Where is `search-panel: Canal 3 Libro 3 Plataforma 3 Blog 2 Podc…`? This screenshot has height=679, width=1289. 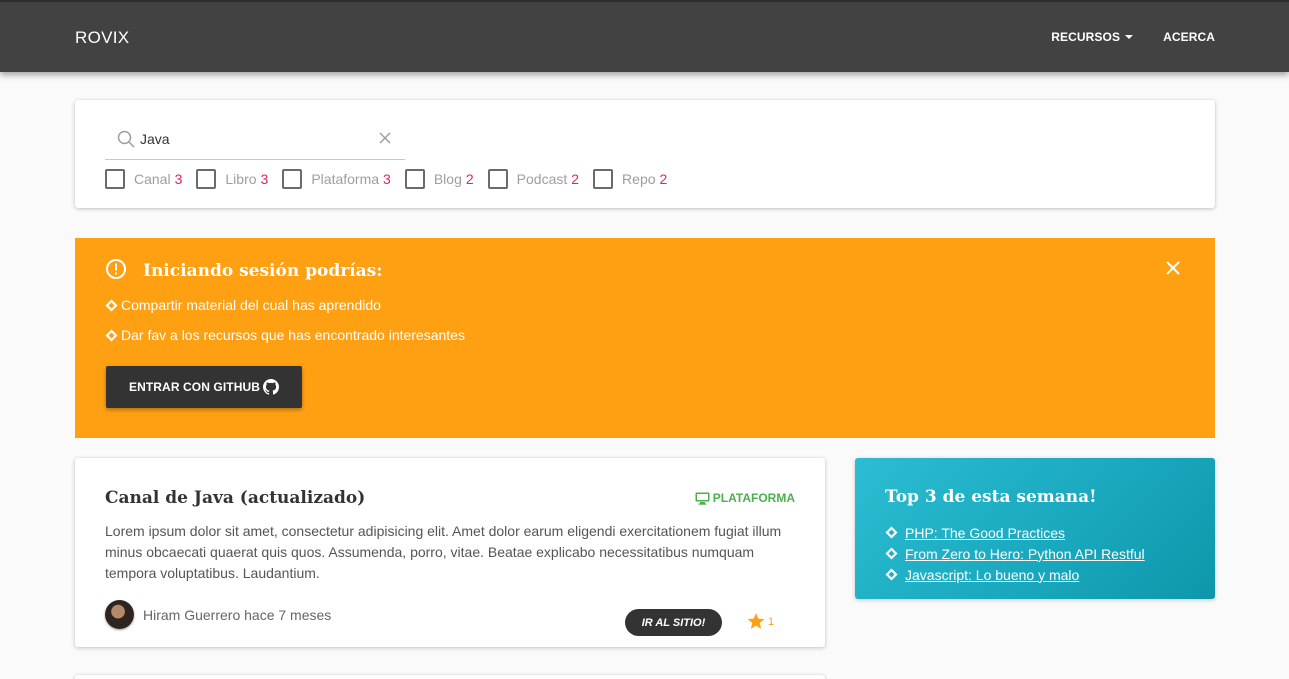
search-panel: Canal 3 Libro 3 Plataforma 3 Blog 2 Podc… is located at coordinates (645, 154).